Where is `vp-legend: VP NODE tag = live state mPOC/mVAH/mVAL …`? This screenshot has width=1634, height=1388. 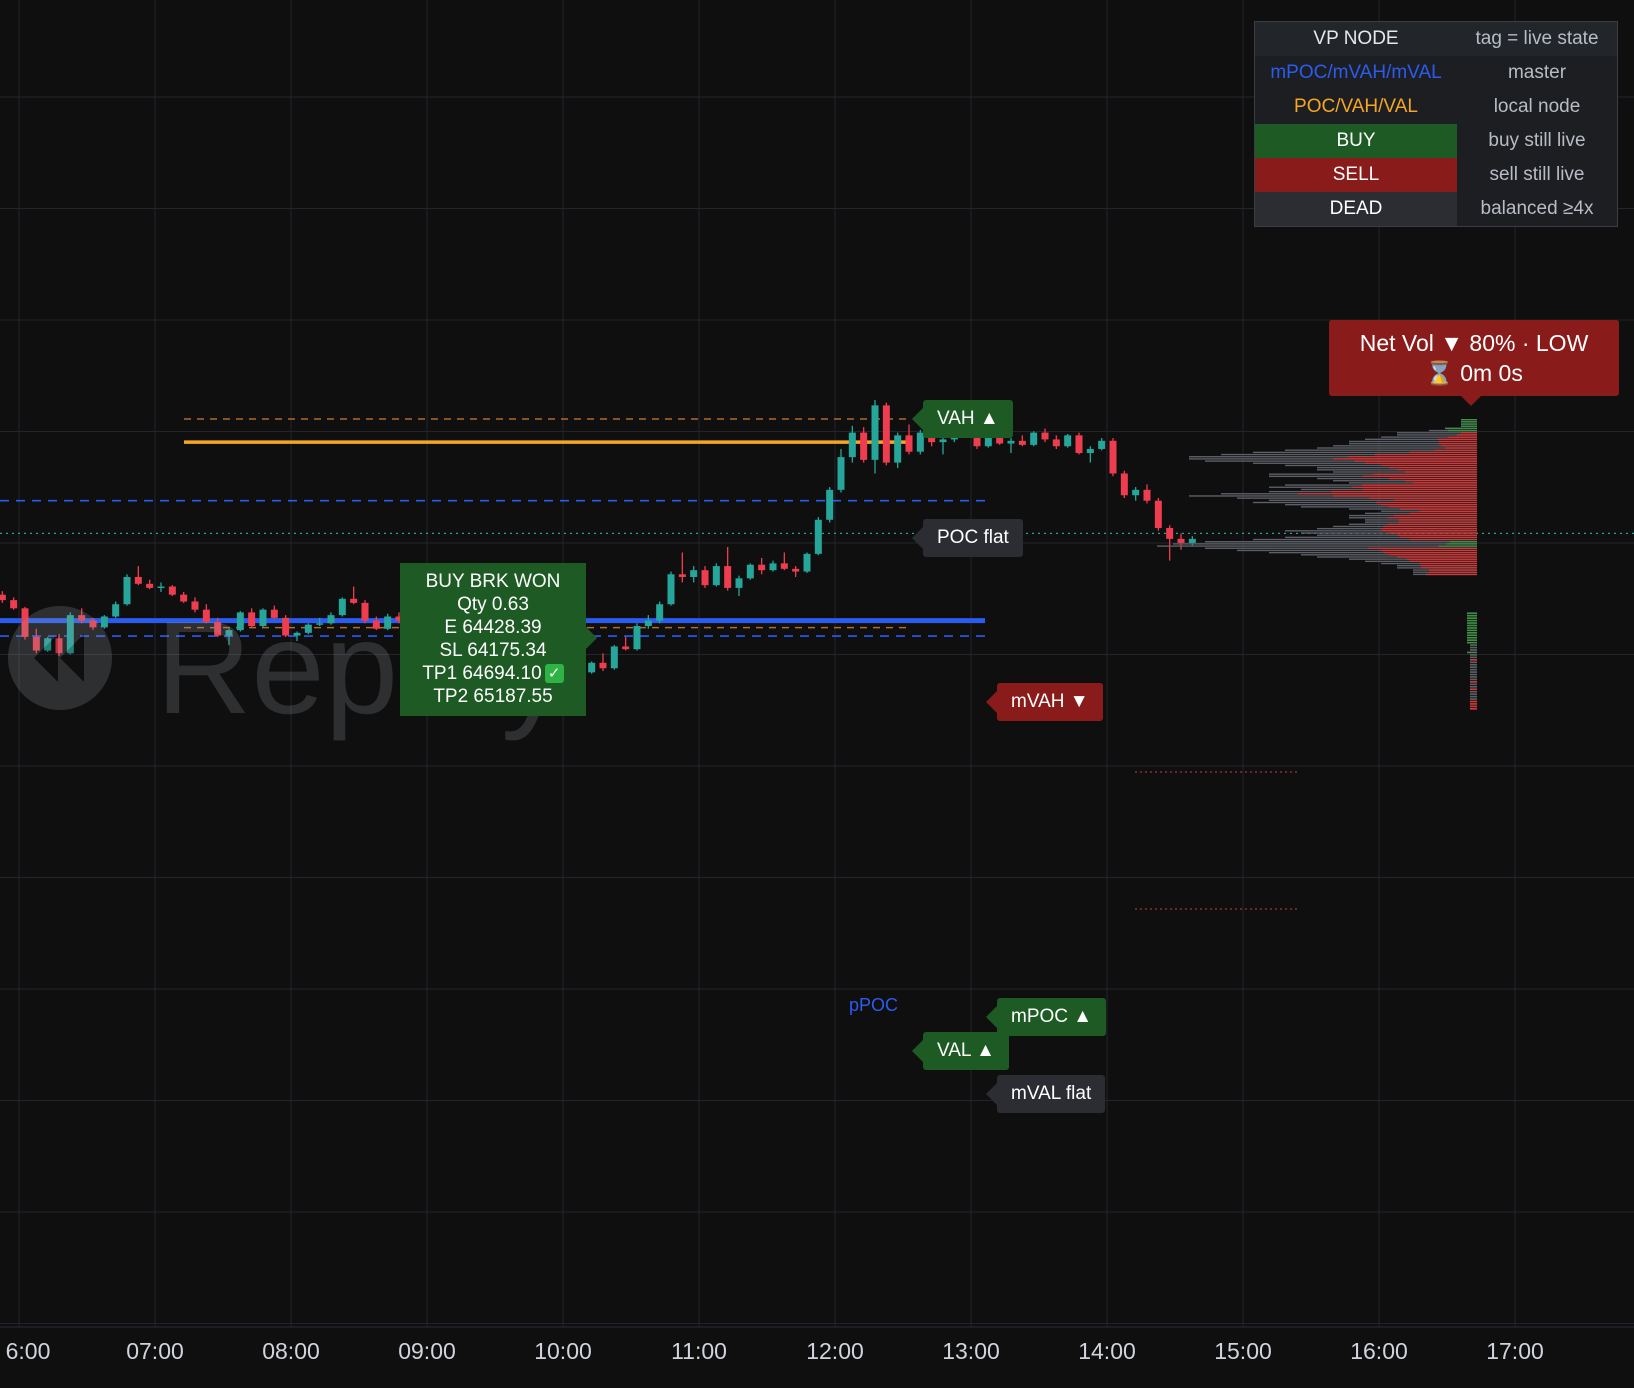
vp-legend: VP NODE tag = live state mPOC/mVAH/mVAL … is located at coordinates (1436, 124).